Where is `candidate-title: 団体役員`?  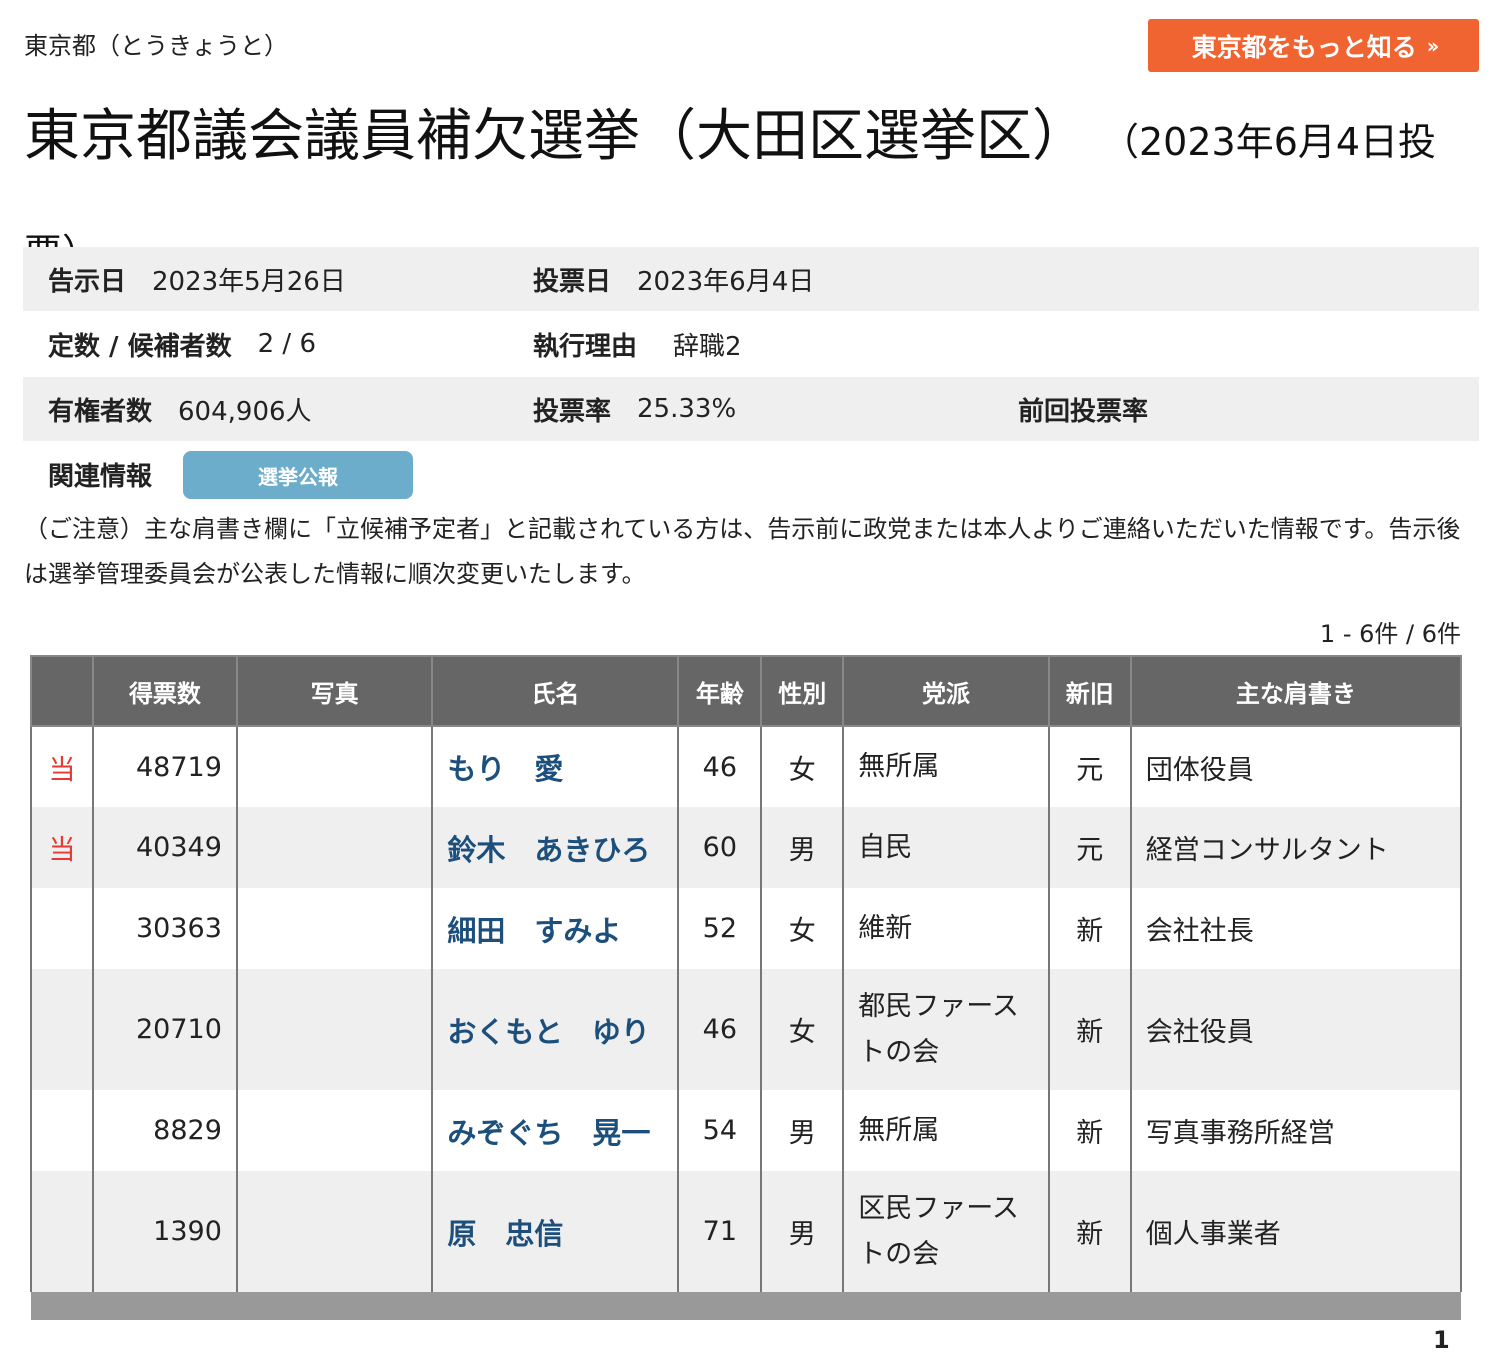 candidate-title: 団体役員 is located at coordinates (1296, 766).